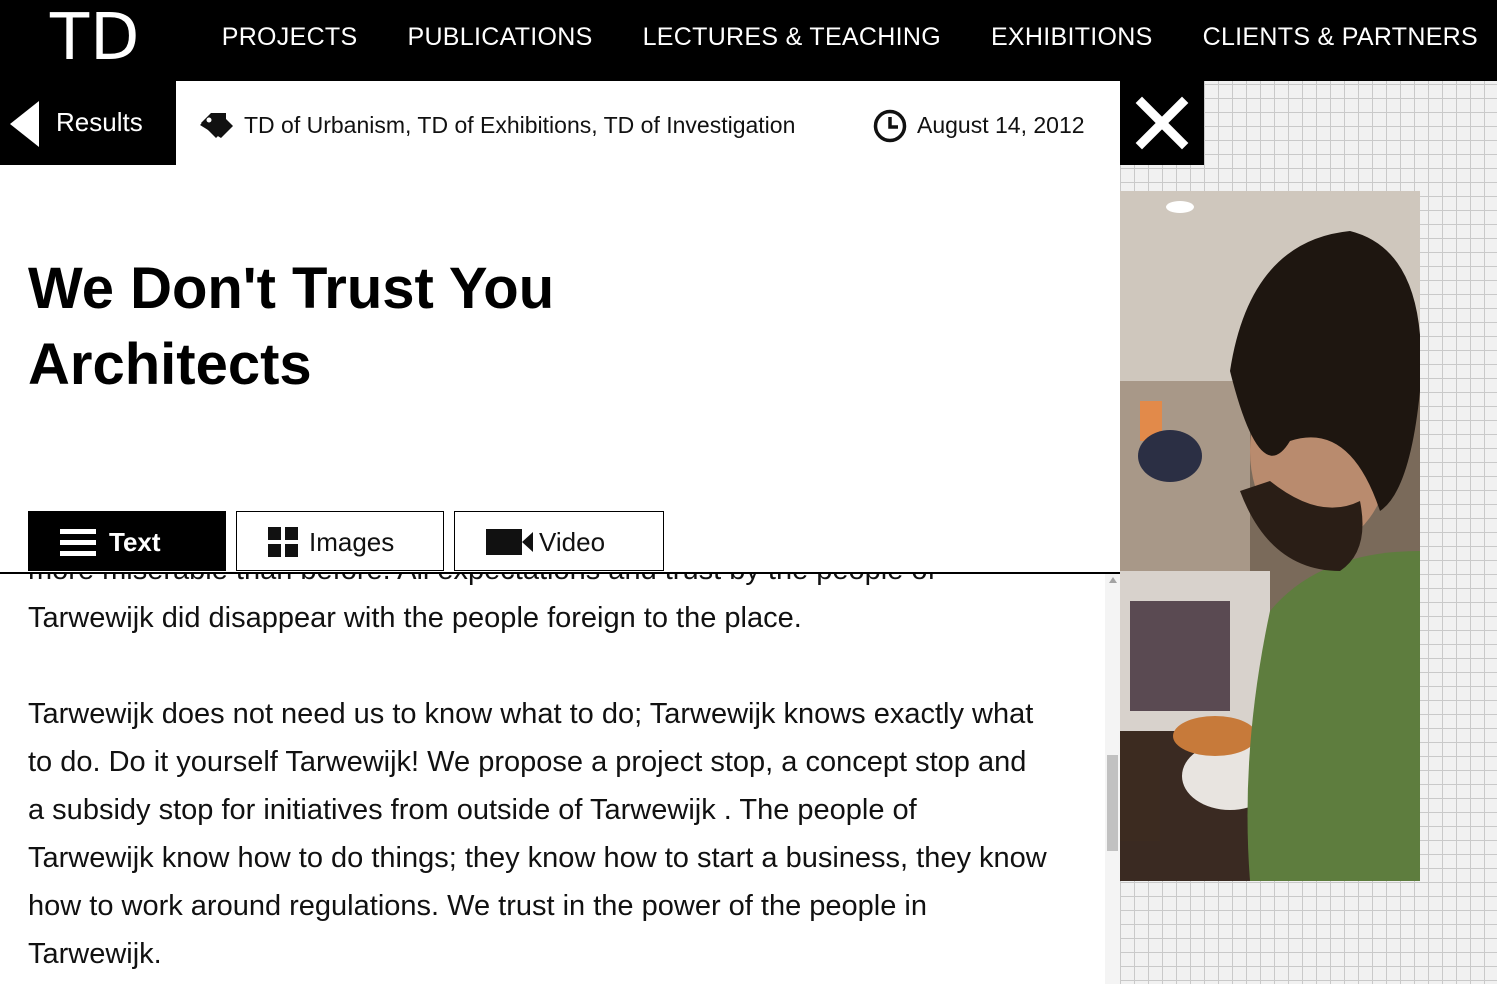 This screenshot has height=984, width=1497. What do you see at coordinates (1112, 803) in the screenshot?
I see `scrollbar-thumb` at bounding box center [1112, 803].